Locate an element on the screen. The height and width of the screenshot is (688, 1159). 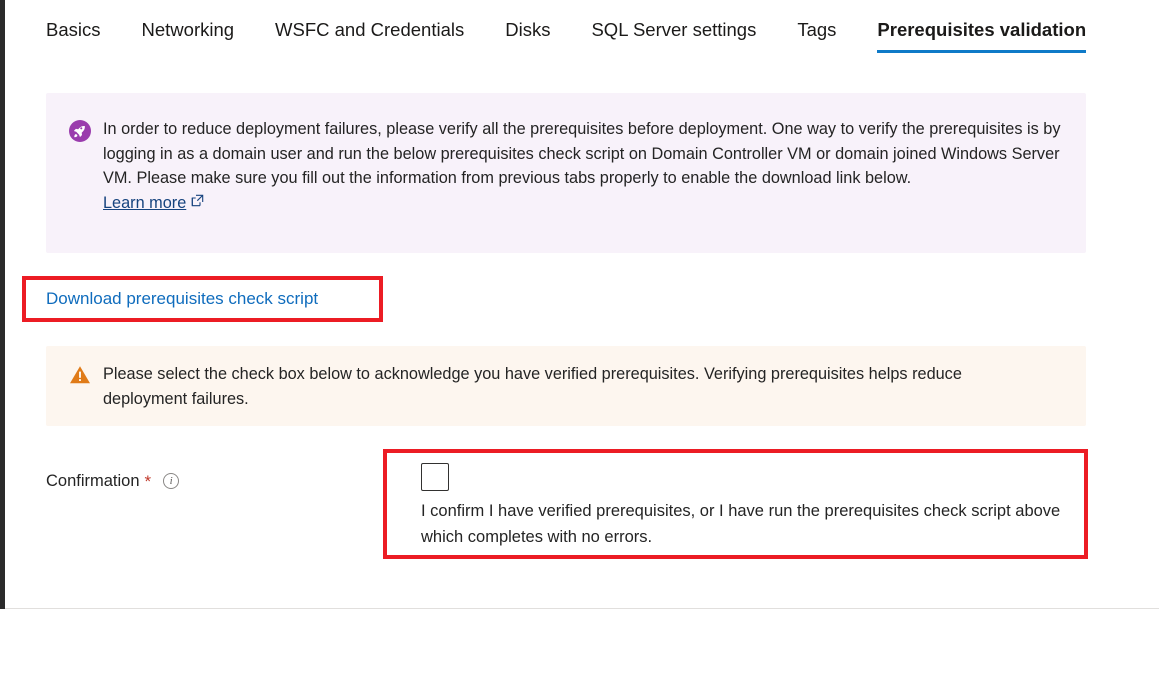
download-prerequisites-check-script-link: Download prerequisites check script is located at coordinates (182, 299).